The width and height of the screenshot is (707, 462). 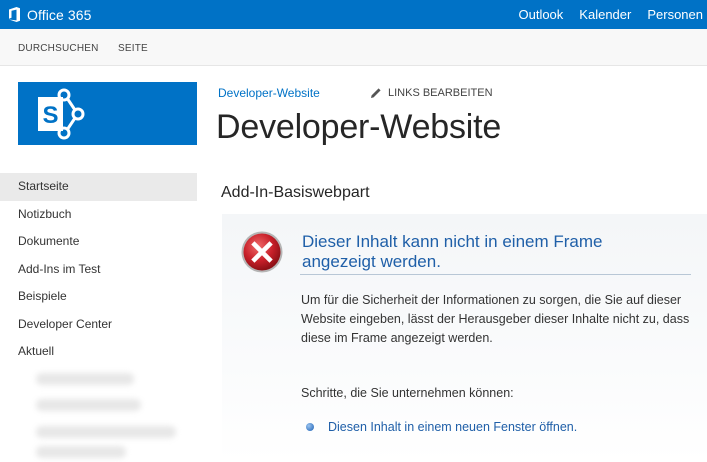 What do you see at coordinates (98, 215) in the screenshot?
I see `nav-item-notizbuch: Notizbuch` at bounding box center [98, 215].